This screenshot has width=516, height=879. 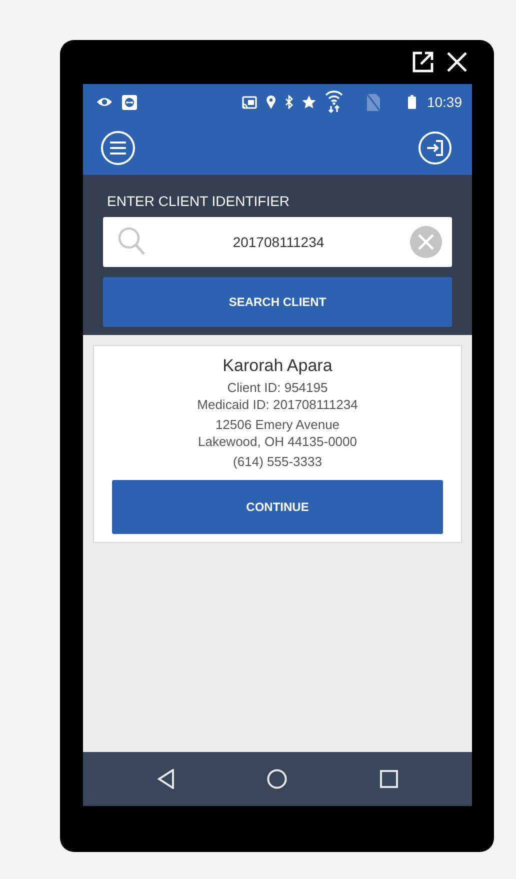 What do you see at coordinates (277, 779) in the screenshot?
I see `home-button` at bounding box center [277, 779].